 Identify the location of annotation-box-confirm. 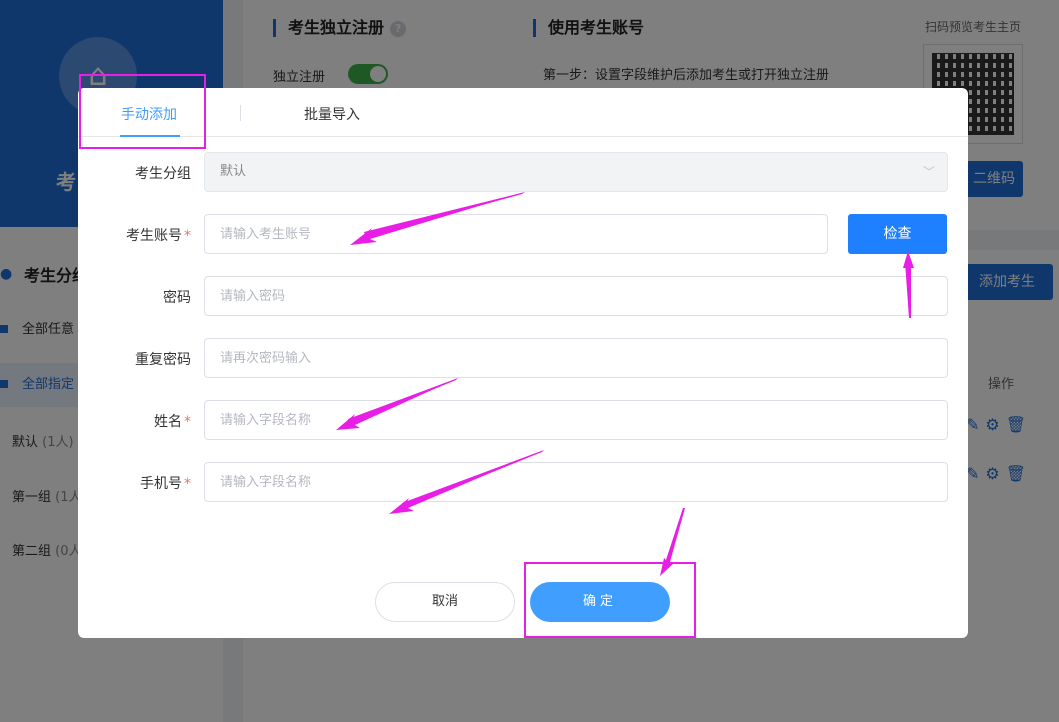
(610, 600).